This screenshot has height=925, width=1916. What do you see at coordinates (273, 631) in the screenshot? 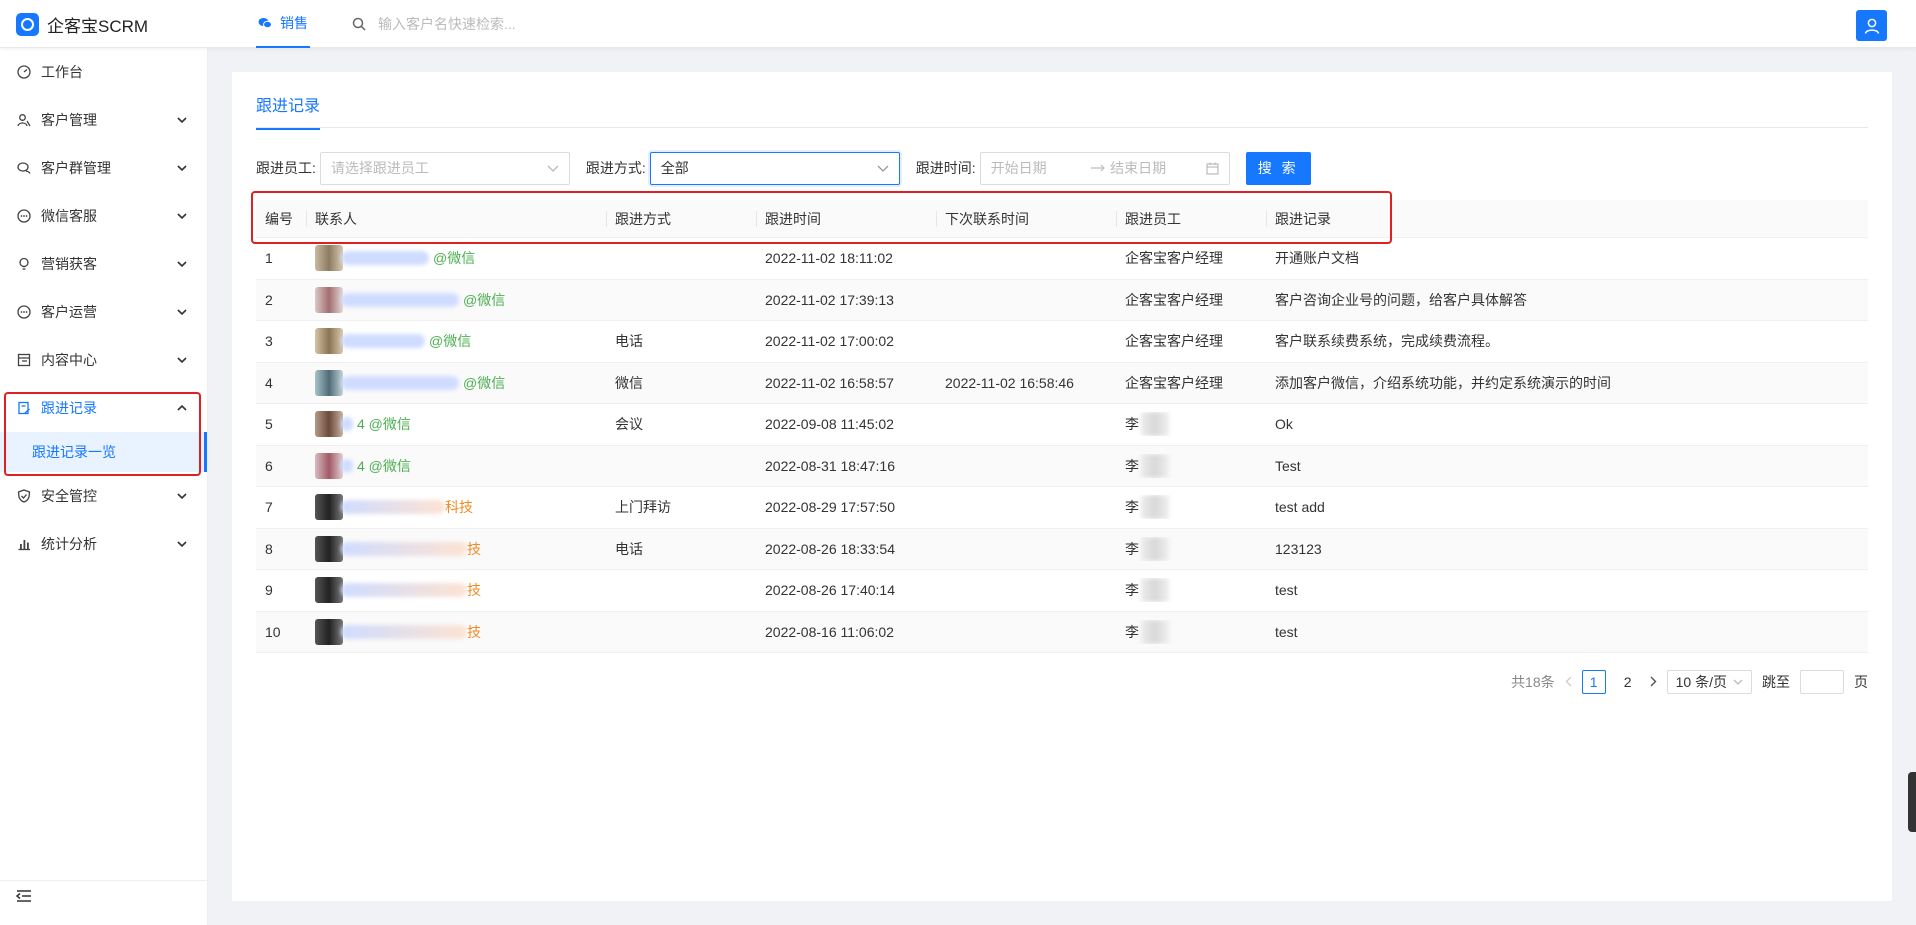
I see `cell-id: 10` at bounding box center [273, 631].